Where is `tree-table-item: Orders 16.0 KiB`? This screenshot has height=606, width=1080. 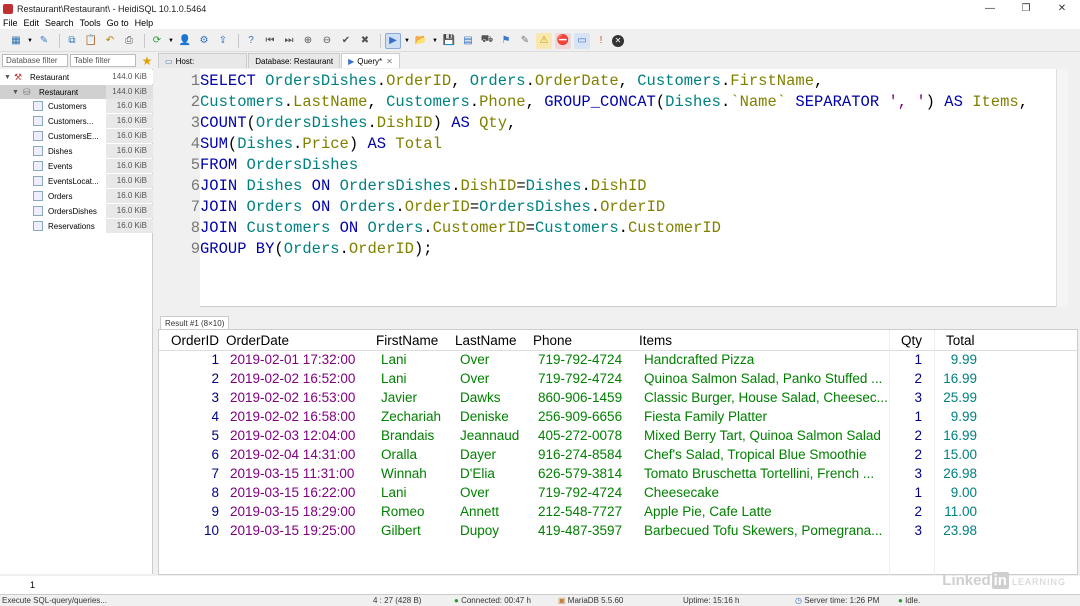
tree-table-item: Orders 16.0 KiB is located at coordinates (76, 196).